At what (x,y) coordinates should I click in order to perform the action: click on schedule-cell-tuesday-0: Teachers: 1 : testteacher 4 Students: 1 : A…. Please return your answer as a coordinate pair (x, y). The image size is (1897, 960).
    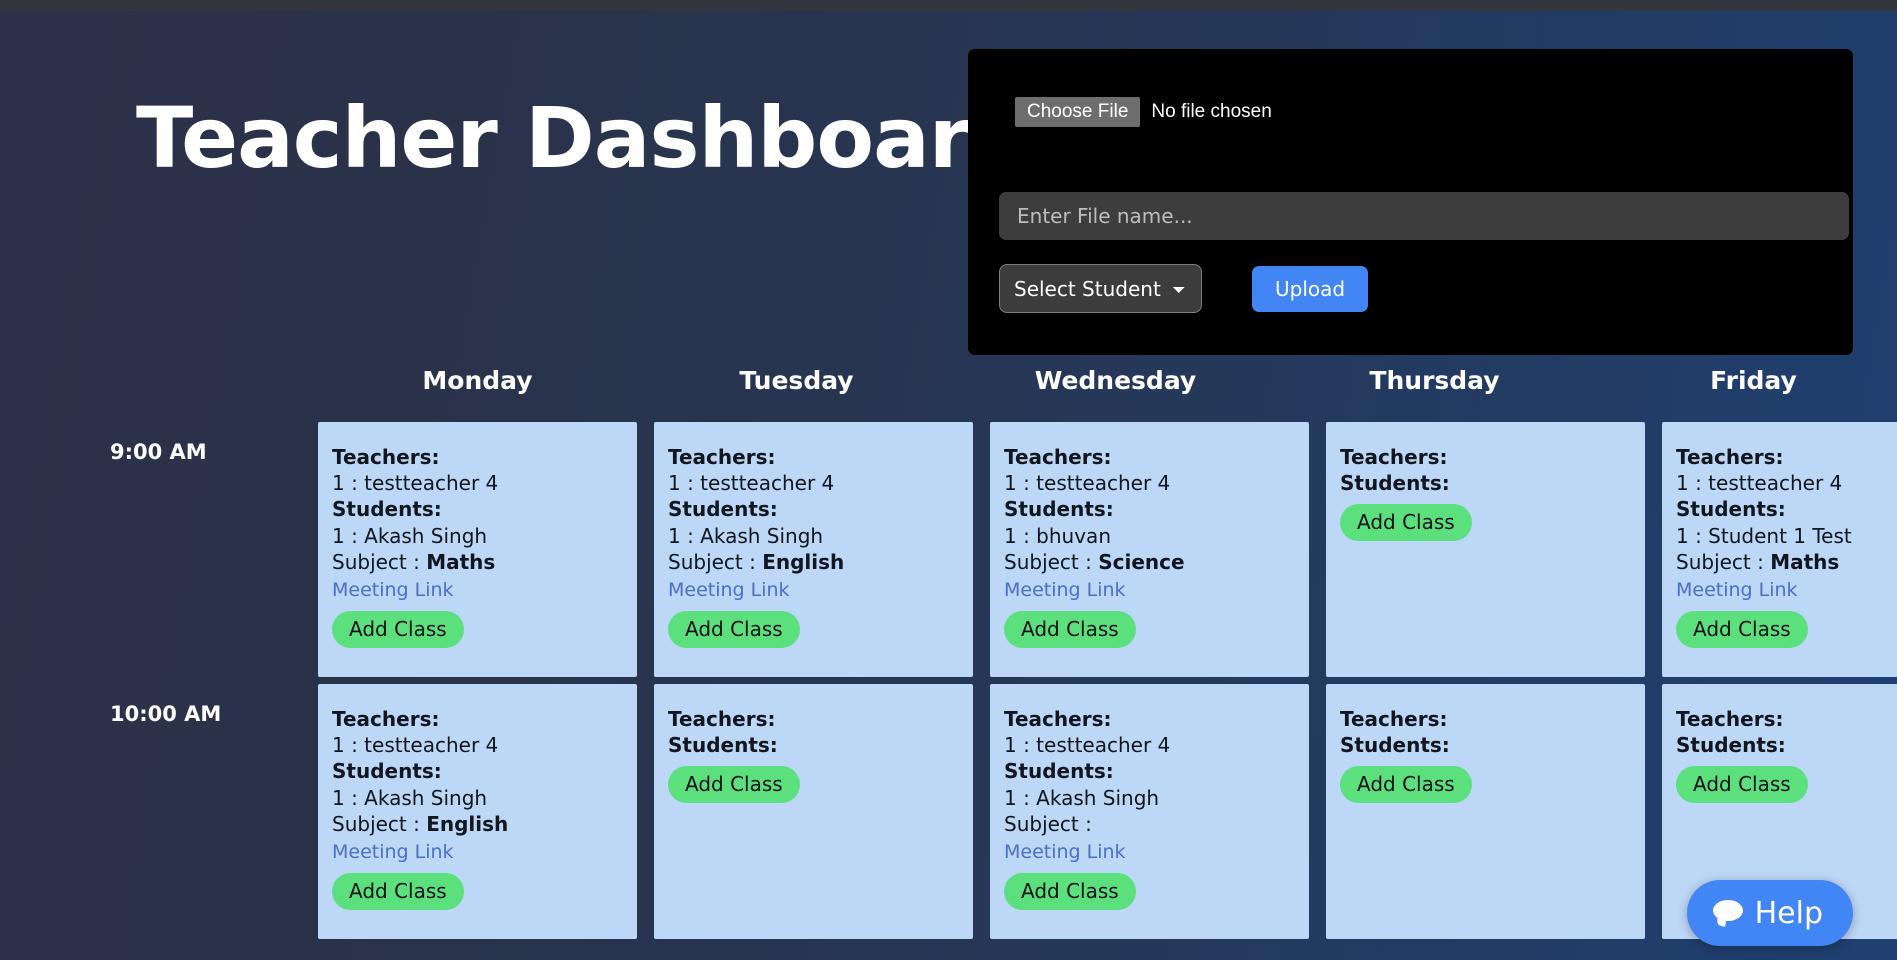
    Looking at the image, I should click on (813, 549).